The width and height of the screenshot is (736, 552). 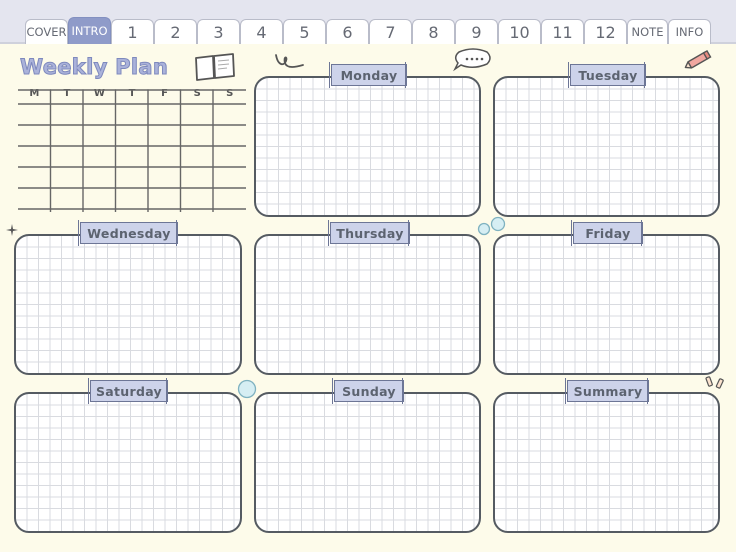 What do you see at coordinates (606, 462) in the screenshot?
I see `summary-box` at bounding box center [606, 462].